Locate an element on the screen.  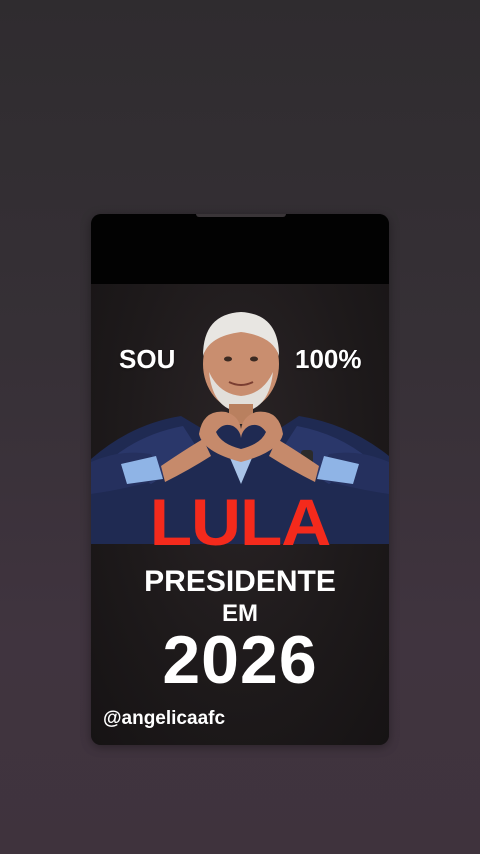
card-top-bar is located at coordinates (240, 249).